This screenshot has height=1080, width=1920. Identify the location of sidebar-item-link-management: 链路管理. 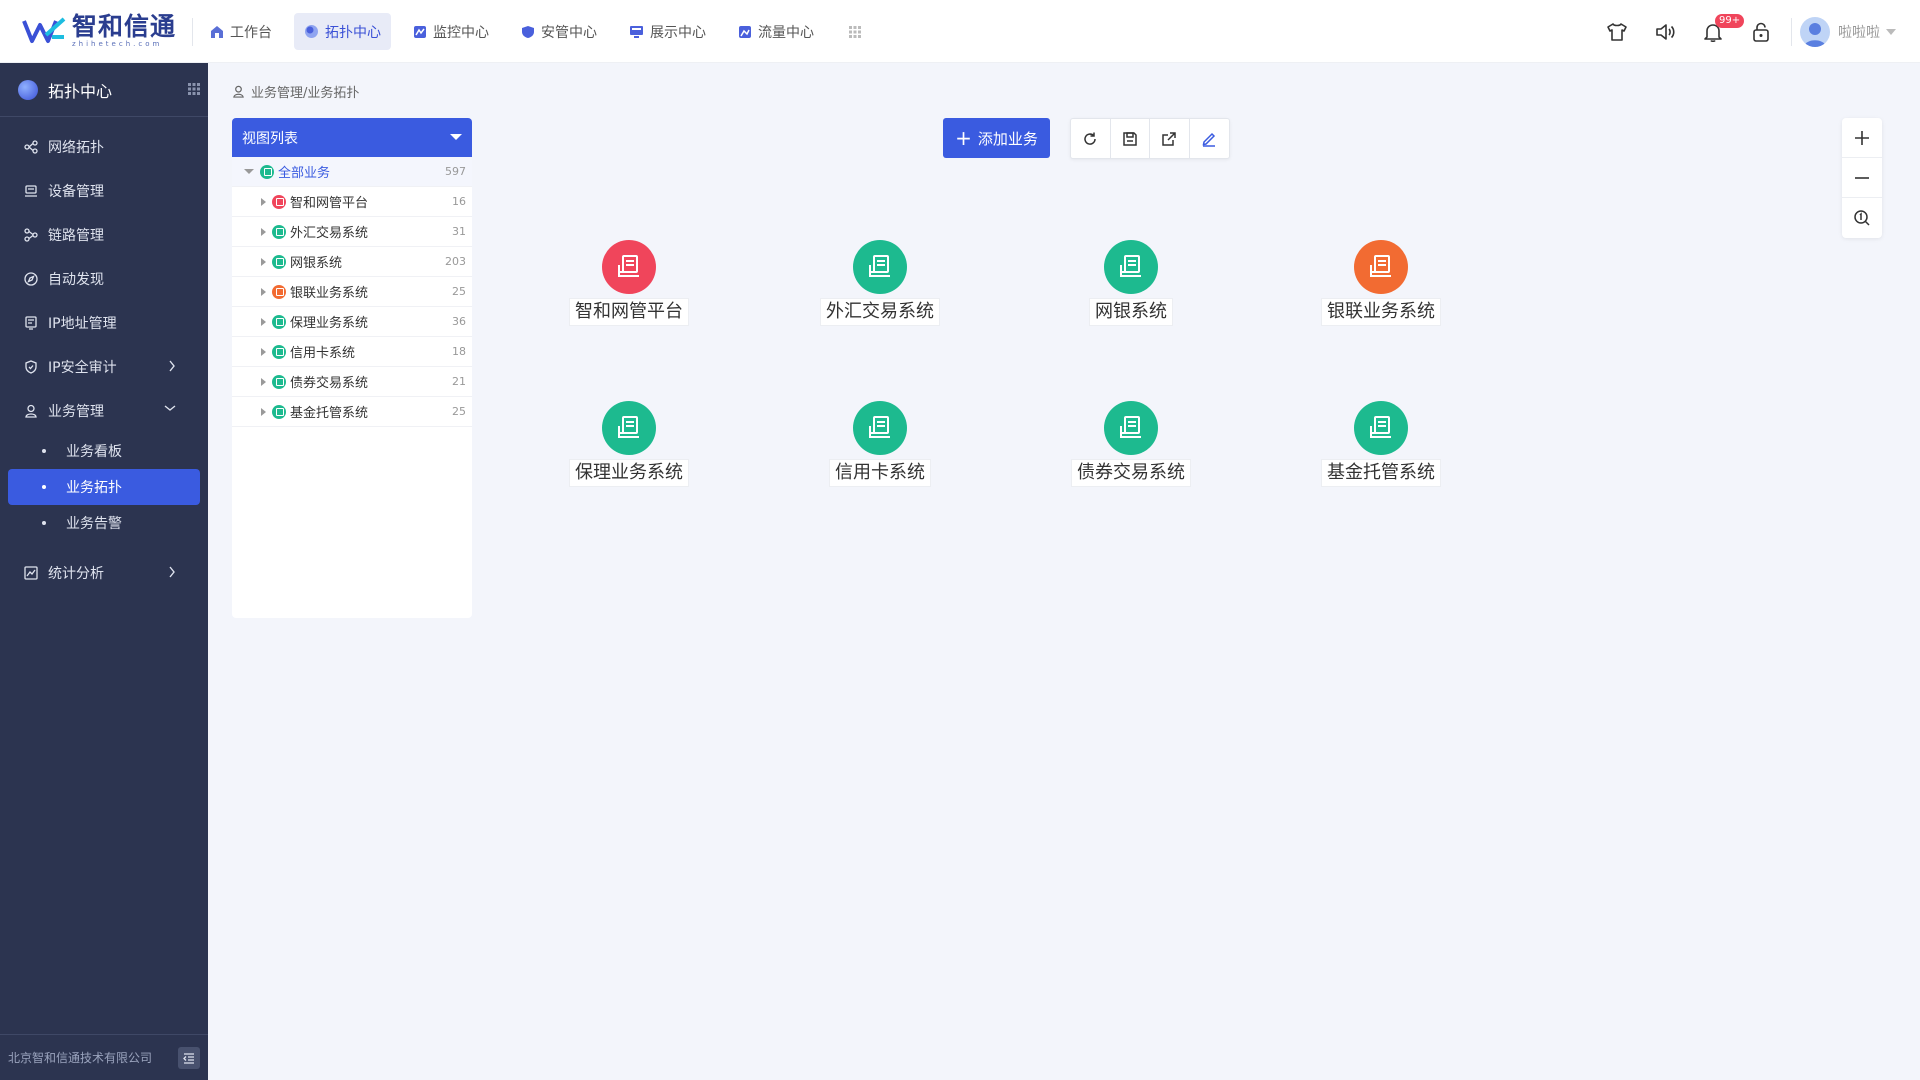
(104, 235).